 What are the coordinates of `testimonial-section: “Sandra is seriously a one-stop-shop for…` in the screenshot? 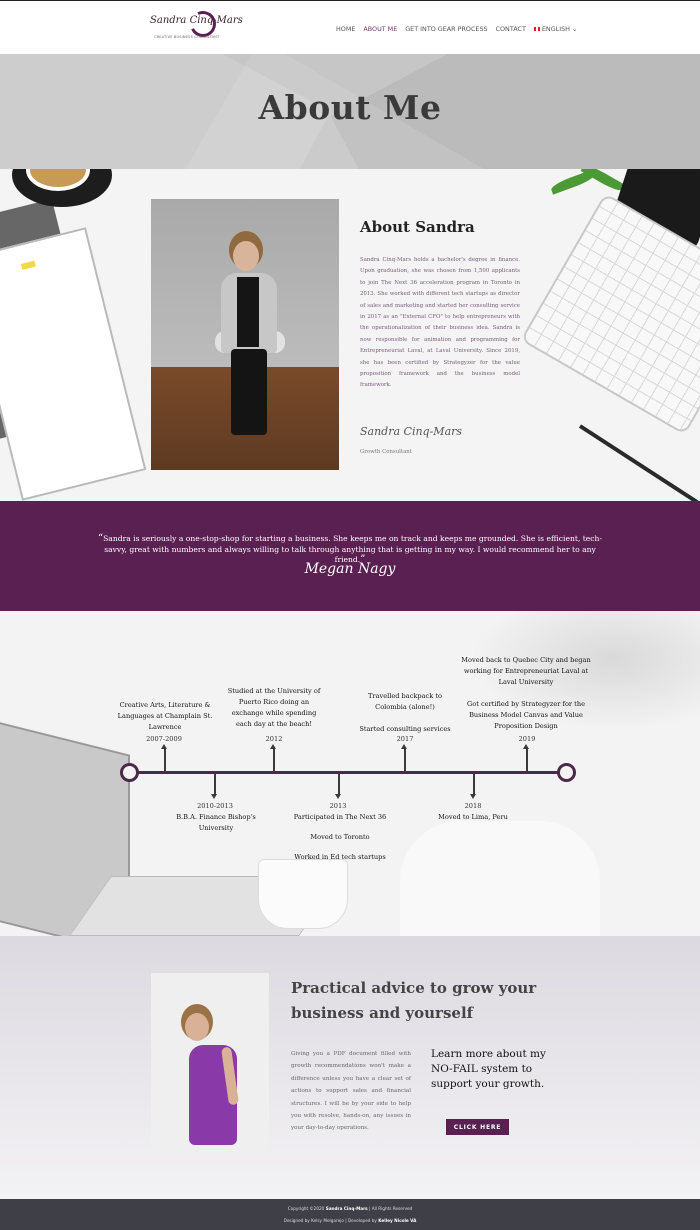 It's located at (350, 556).